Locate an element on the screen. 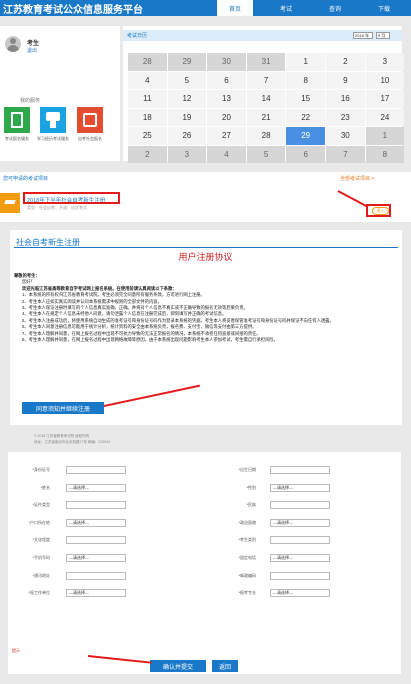 Image resolution: width=411 pixels, height=684 pixels. agreement-title: 用户注册协议 is located at coordinates (205, 257).